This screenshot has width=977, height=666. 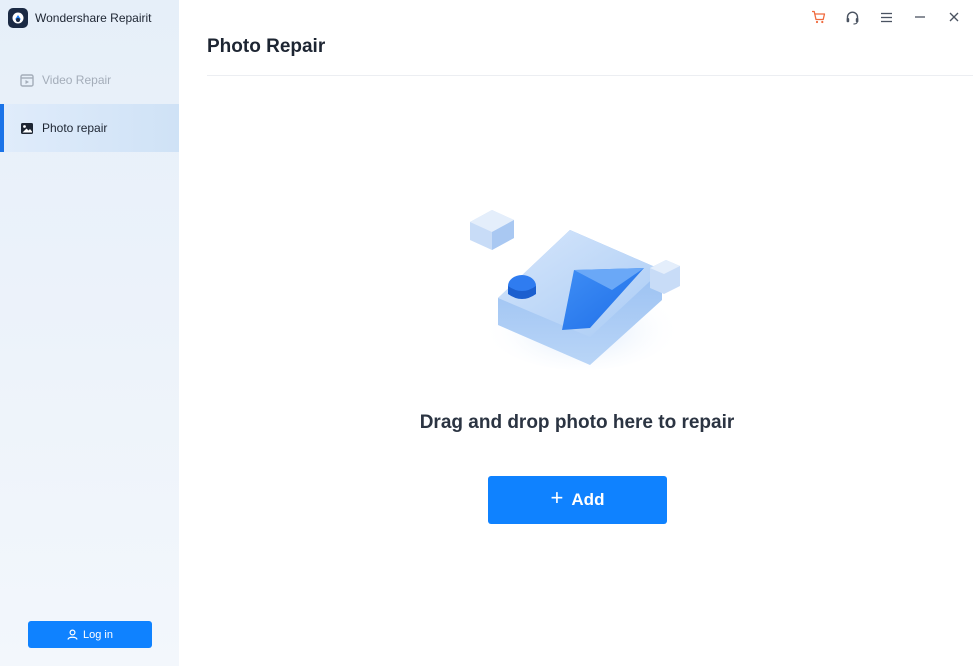 I want to click on title-divider, so click(x=590, y=75).